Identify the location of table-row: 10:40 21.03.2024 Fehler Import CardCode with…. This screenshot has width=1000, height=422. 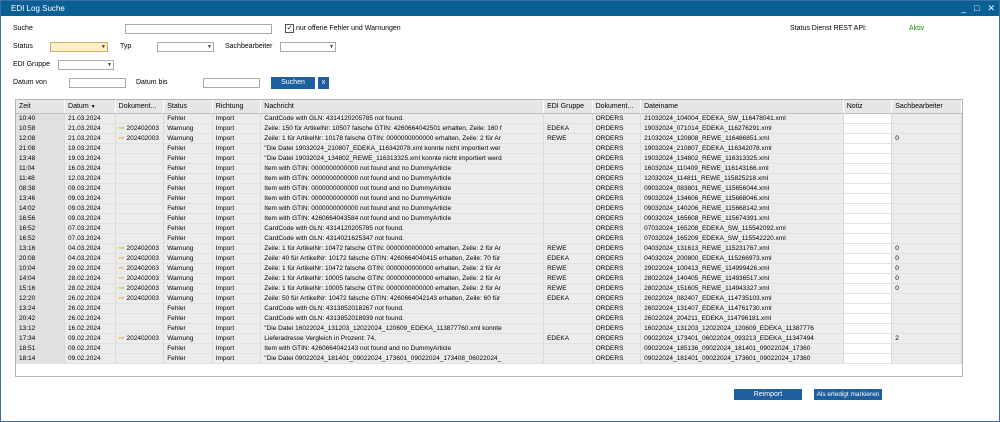
(489, 118).